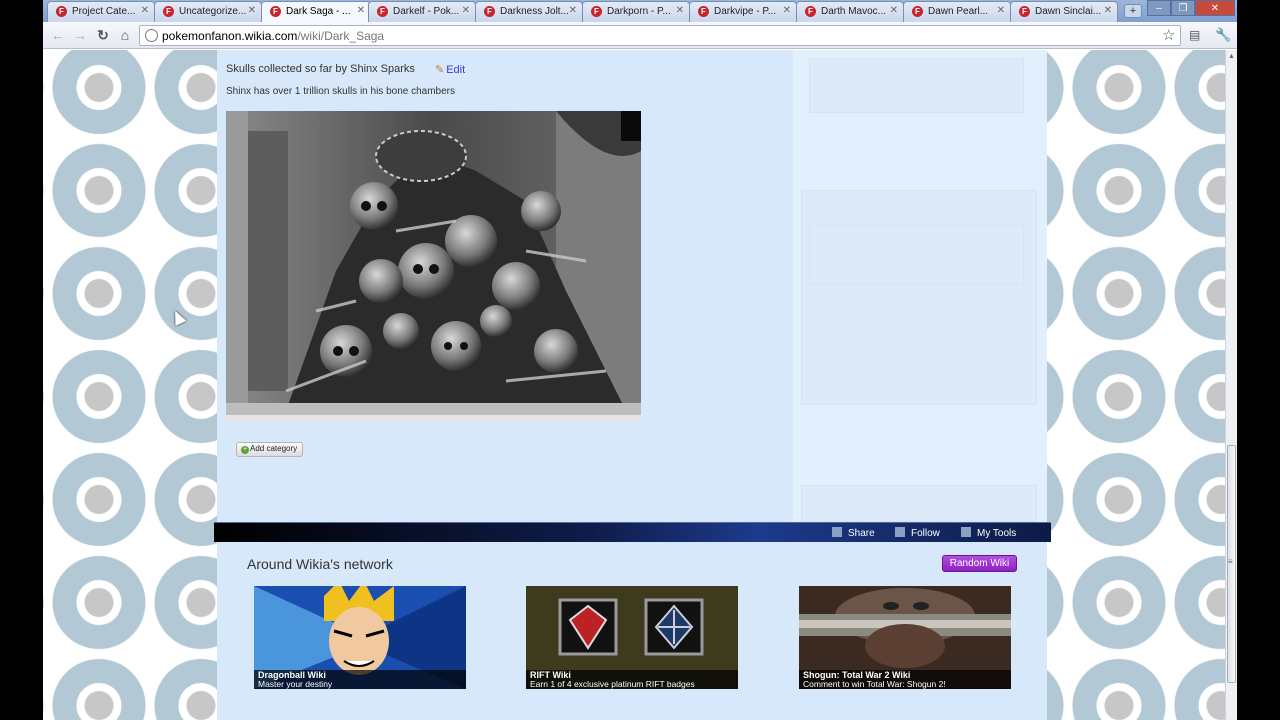 The width and height of the screenshot is (1280, 720). I want to click on right-rail, so click(920, 286).